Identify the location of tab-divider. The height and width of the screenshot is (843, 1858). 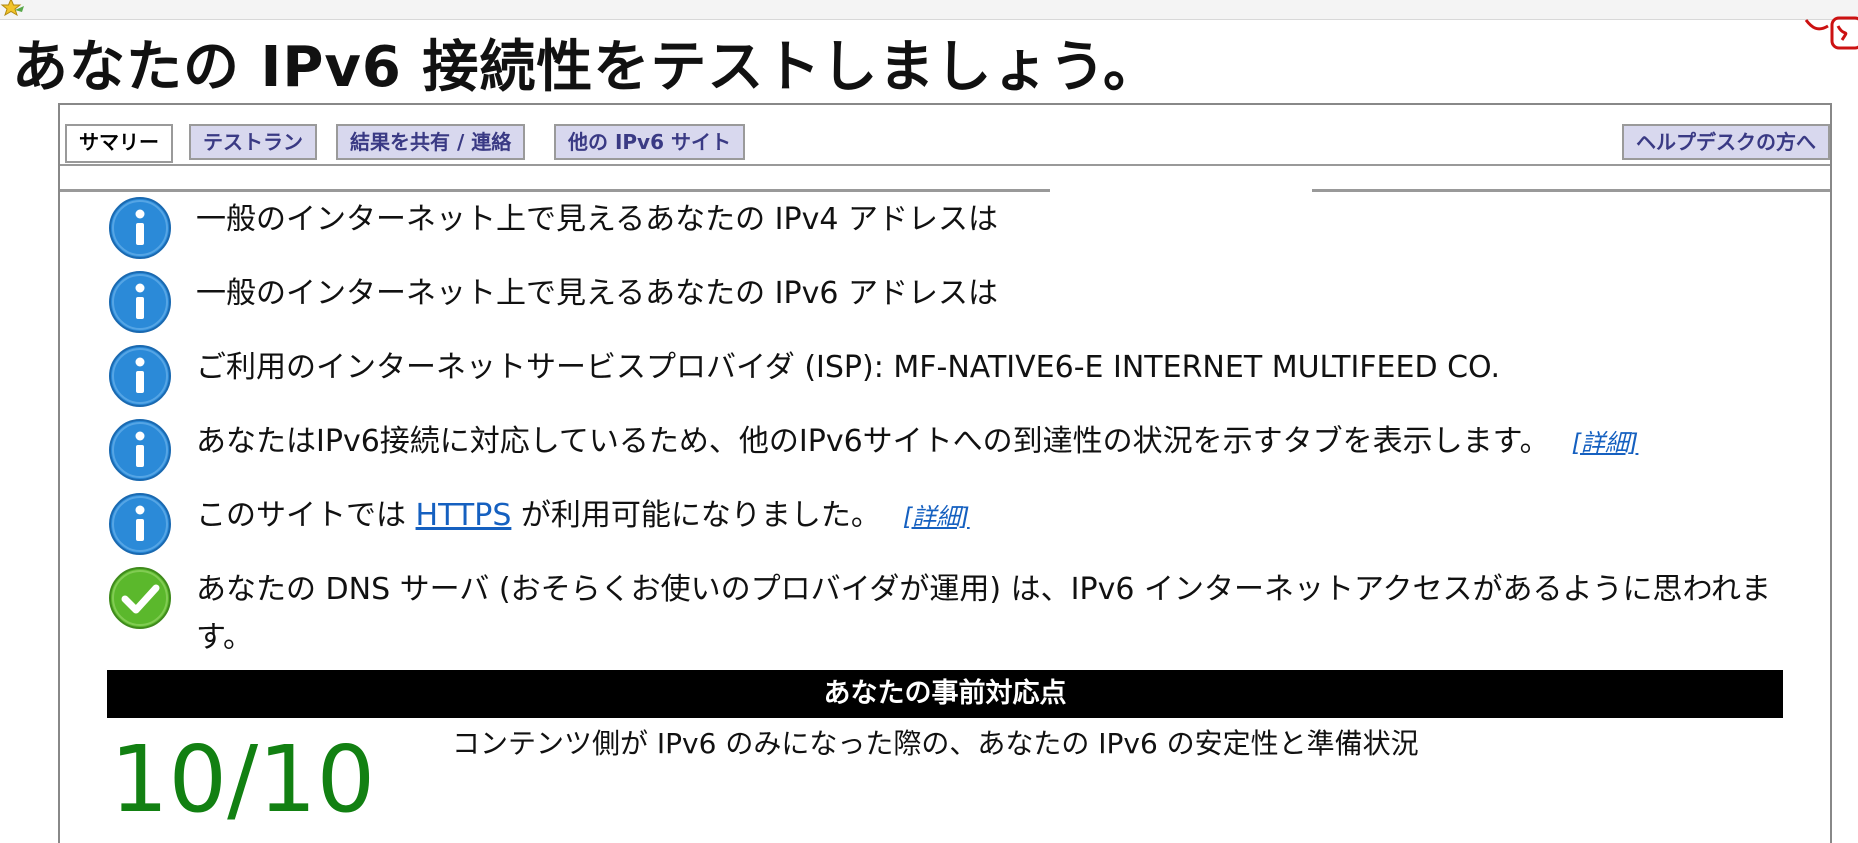
(945, 165).